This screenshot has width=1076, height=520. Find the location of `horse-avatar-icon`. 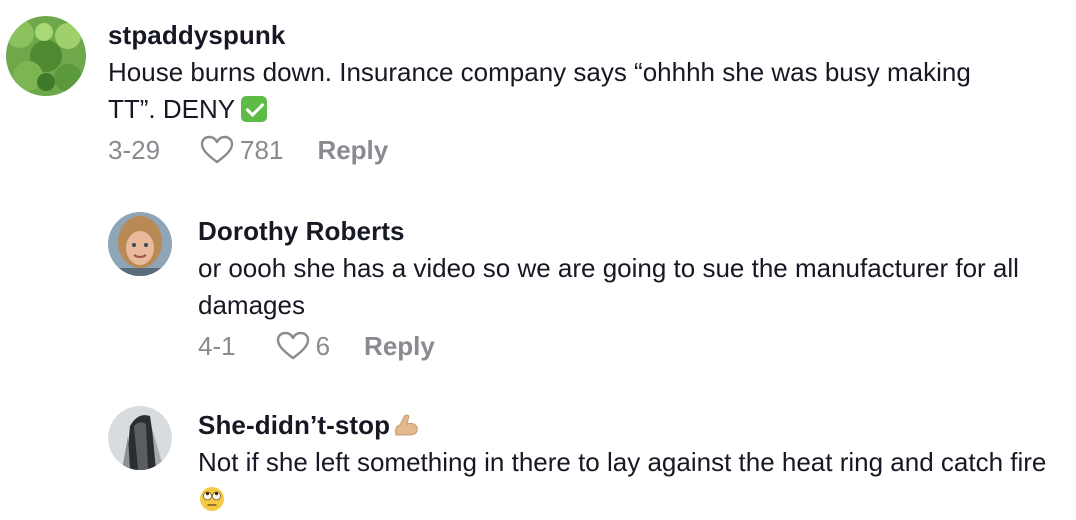

horse-avatar-icon is located at coordinates (140, 438).